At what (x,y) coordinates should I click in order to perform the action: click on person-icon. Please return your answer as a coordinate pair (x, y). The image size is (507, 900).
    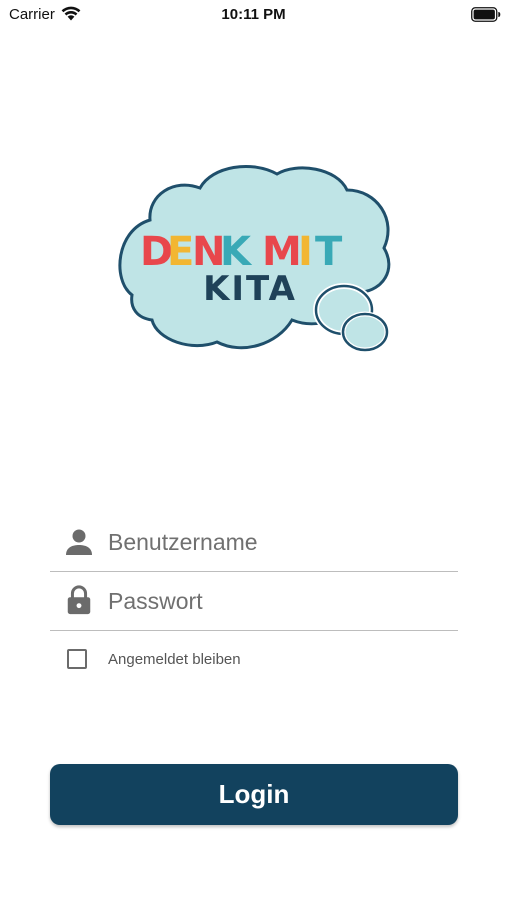
    Looking at the image, I should click on (79, 542).